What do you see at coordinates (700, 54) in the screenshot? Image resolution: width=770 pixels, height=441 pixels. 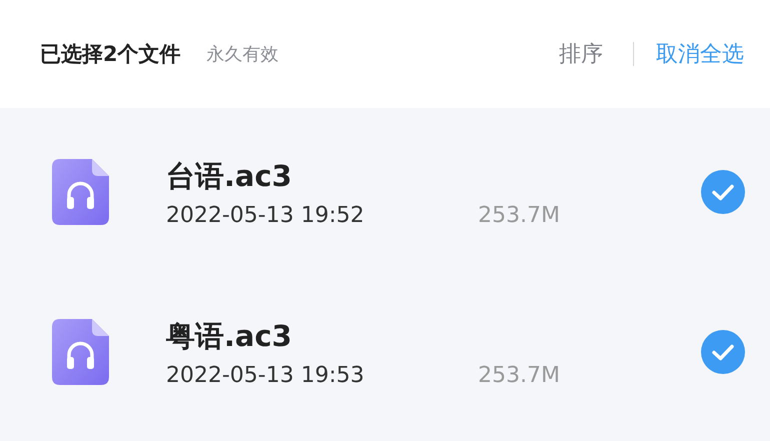 I see `deselect-all-button: 取消全选` at bounding box center [700, 54].